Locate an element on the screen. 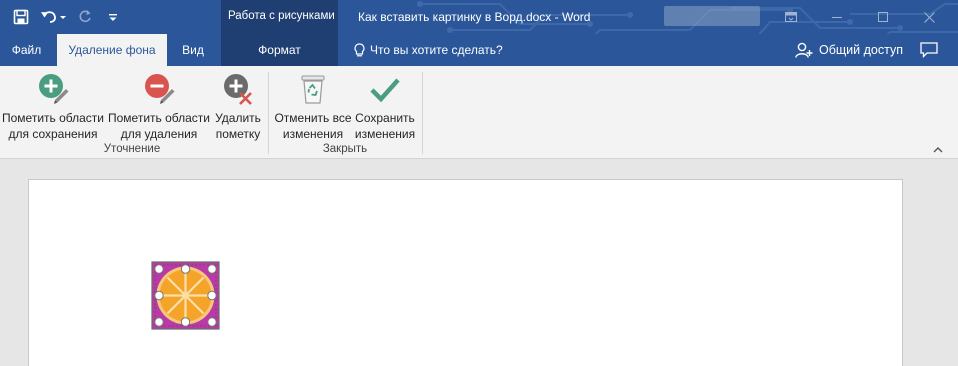 The image size is (958, 366). collapse-ribbon-button is located at coordinates (938, 149).